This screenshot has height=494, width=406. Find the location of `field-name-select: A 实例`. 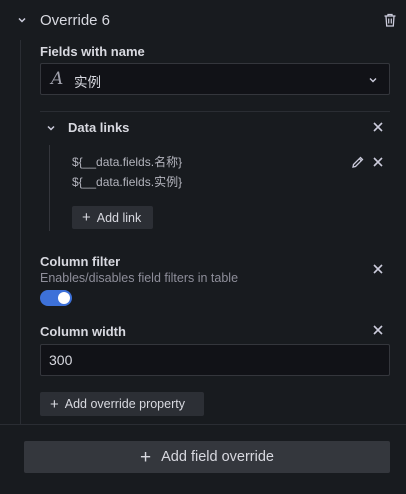

field-name-select: A 实例 is located at coordinates (215, 79).